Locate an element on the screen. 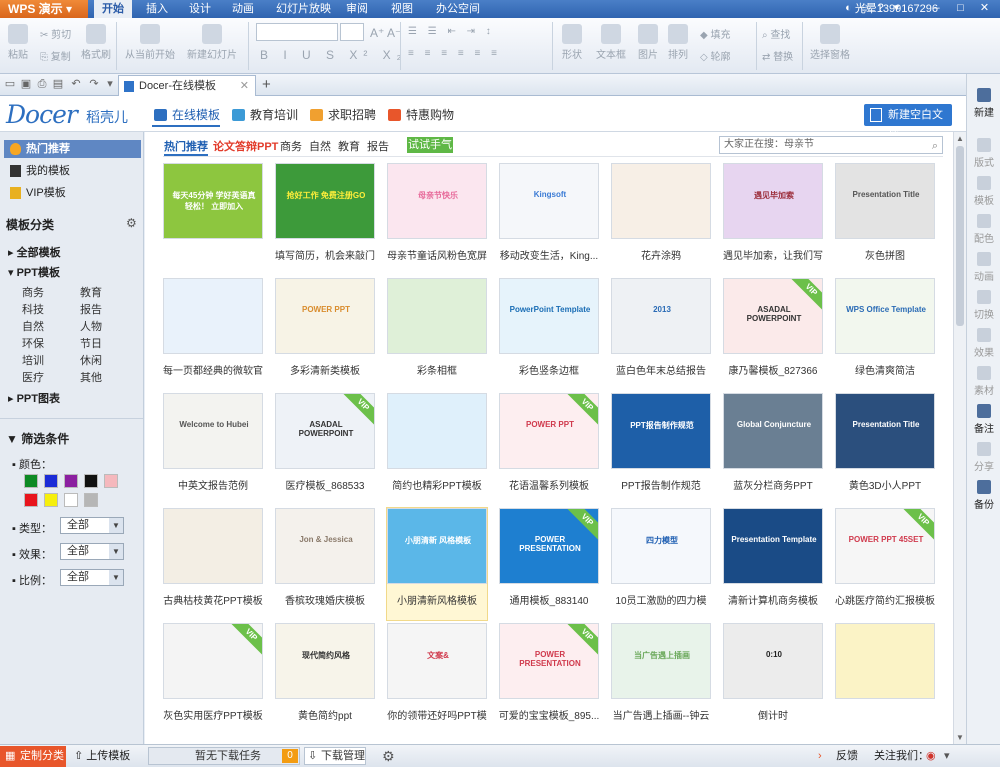 The image size is (1000, 767). template-thumbnail: 遇见毕加索 is located at coordinates (773, 201).